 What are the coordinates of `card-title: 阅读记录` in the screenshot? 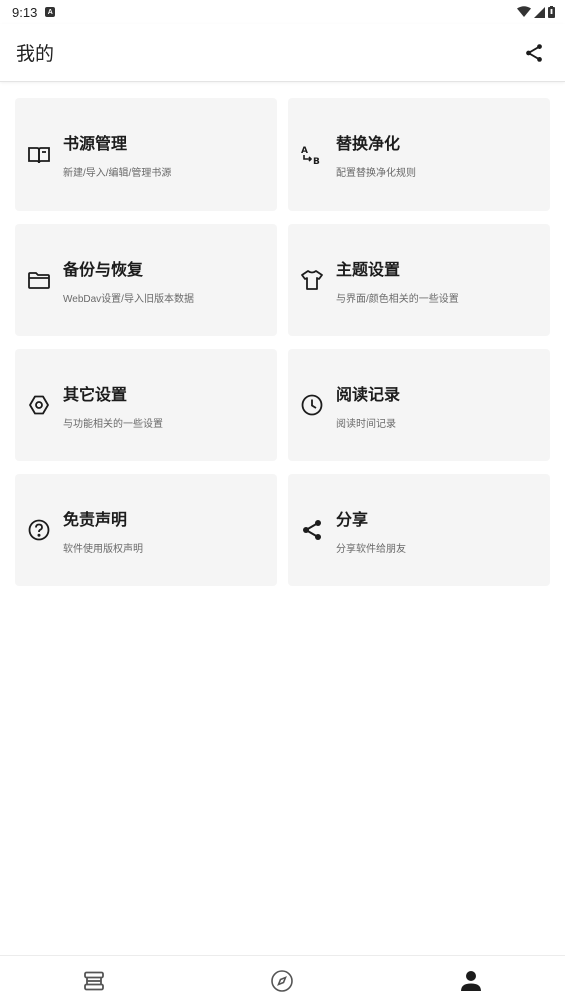 It's located at (368, 395).